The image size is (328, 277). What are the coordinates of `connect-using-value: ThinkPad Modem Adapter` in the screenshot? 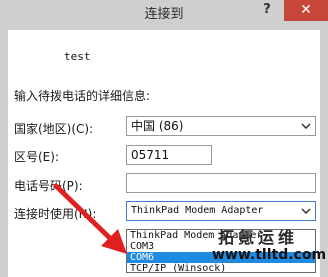 It's located at (197, 210).